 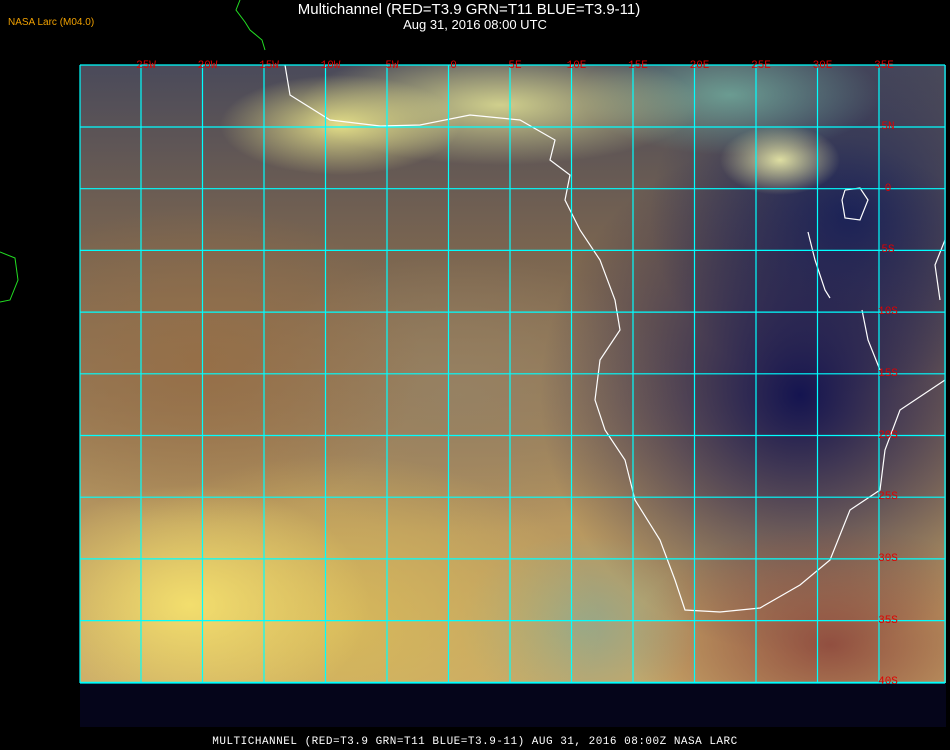 I want to click on latitude-label: 5N, so click(x=888, y=127).